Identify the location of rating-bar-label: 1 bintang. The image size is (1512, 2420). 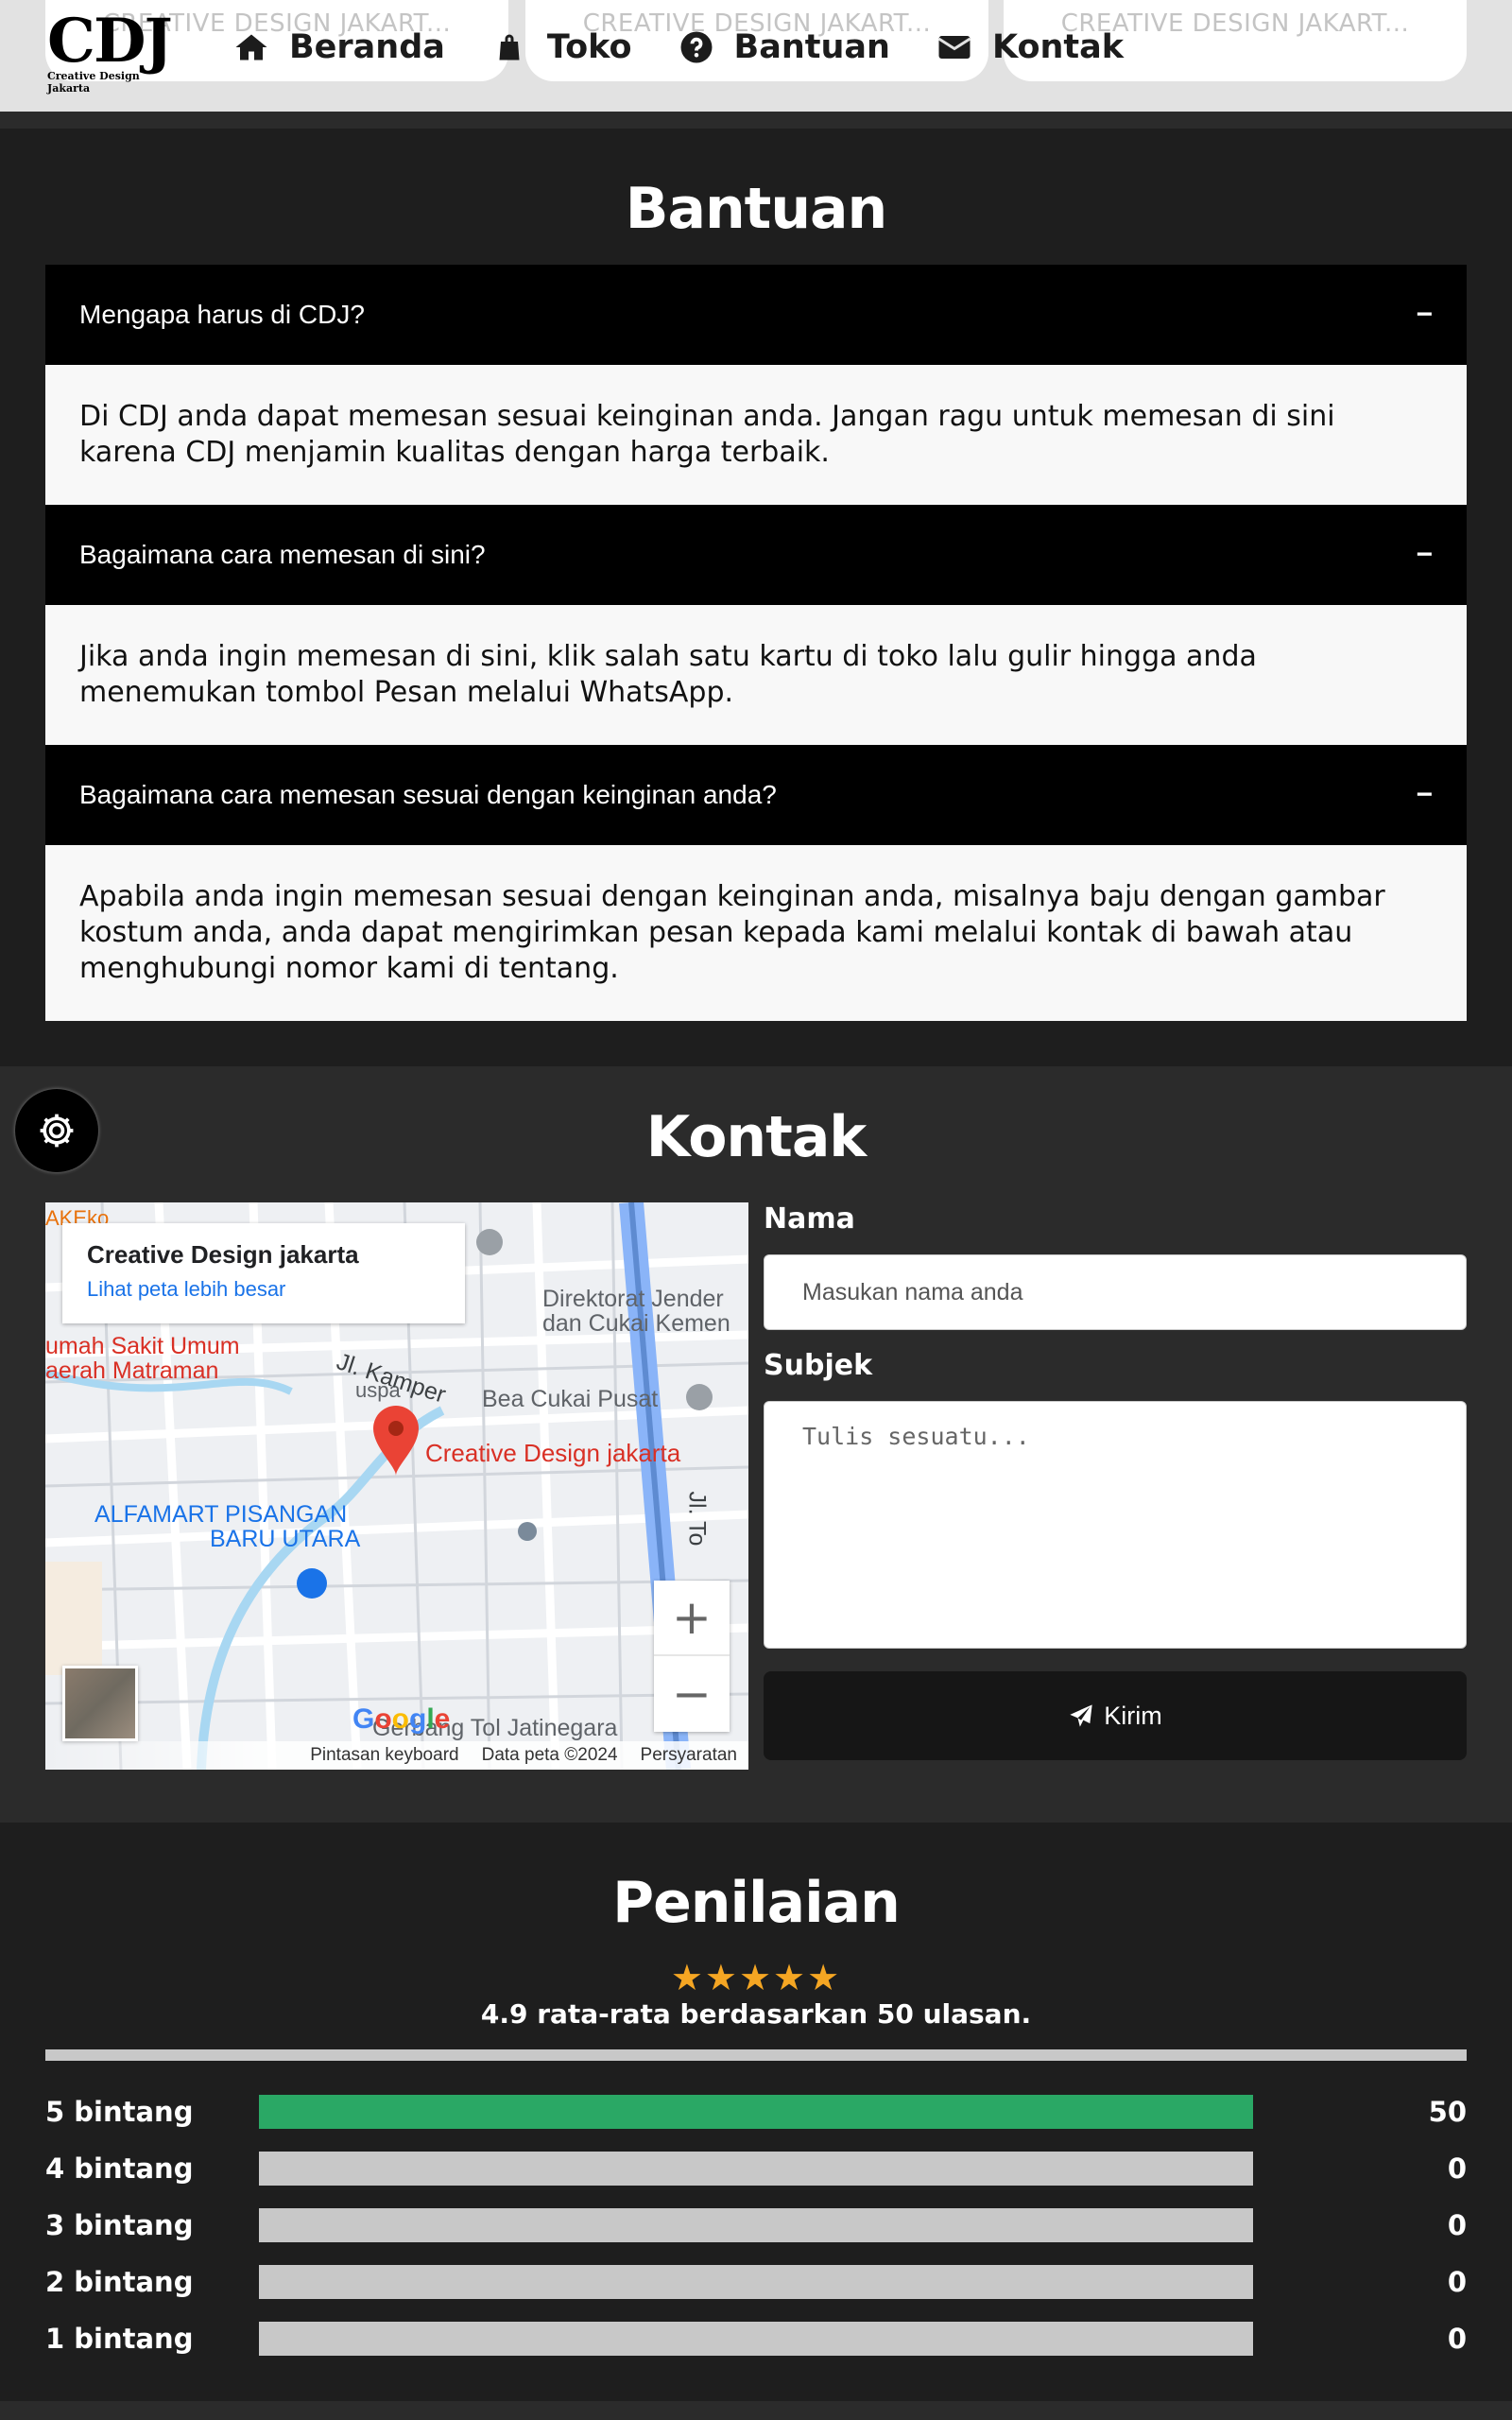
(119, 2339).